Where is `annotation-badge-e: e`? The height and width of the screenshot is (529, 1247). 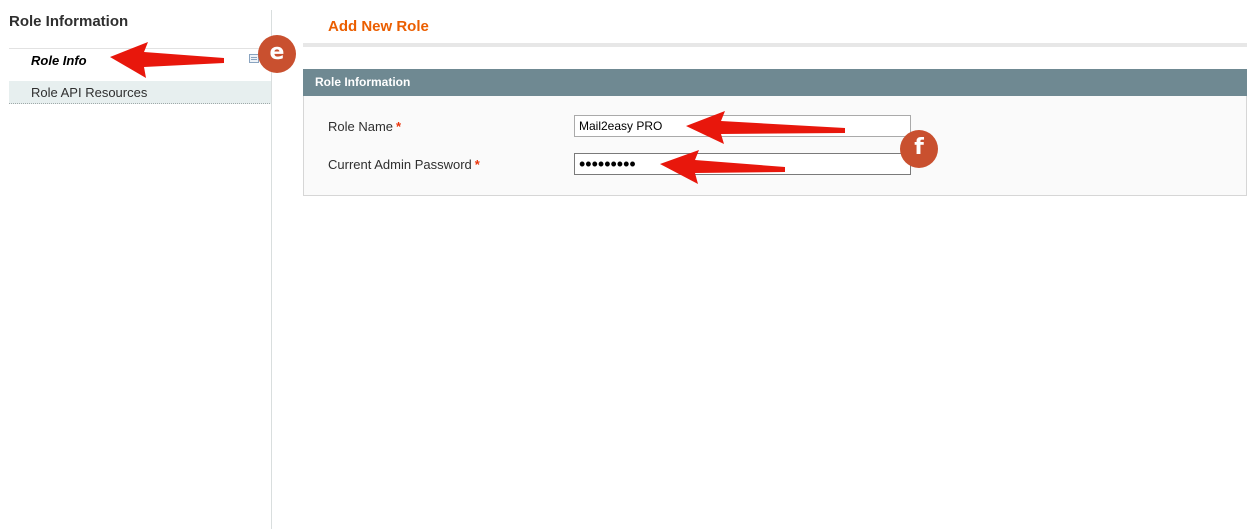 annotation-badge-e: e is located at coordinates (277, 54).